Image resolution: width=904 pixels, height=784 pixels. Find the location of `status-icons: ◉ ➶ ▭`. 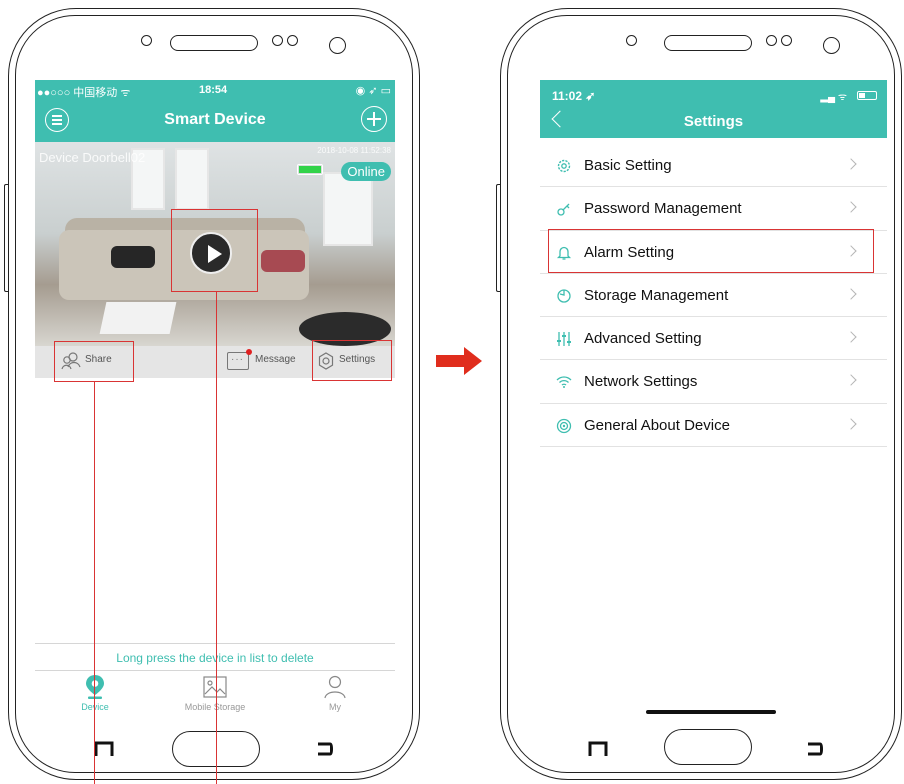

status-icons: ◉ ➶ ▭ is located at coordinates (373, 91).